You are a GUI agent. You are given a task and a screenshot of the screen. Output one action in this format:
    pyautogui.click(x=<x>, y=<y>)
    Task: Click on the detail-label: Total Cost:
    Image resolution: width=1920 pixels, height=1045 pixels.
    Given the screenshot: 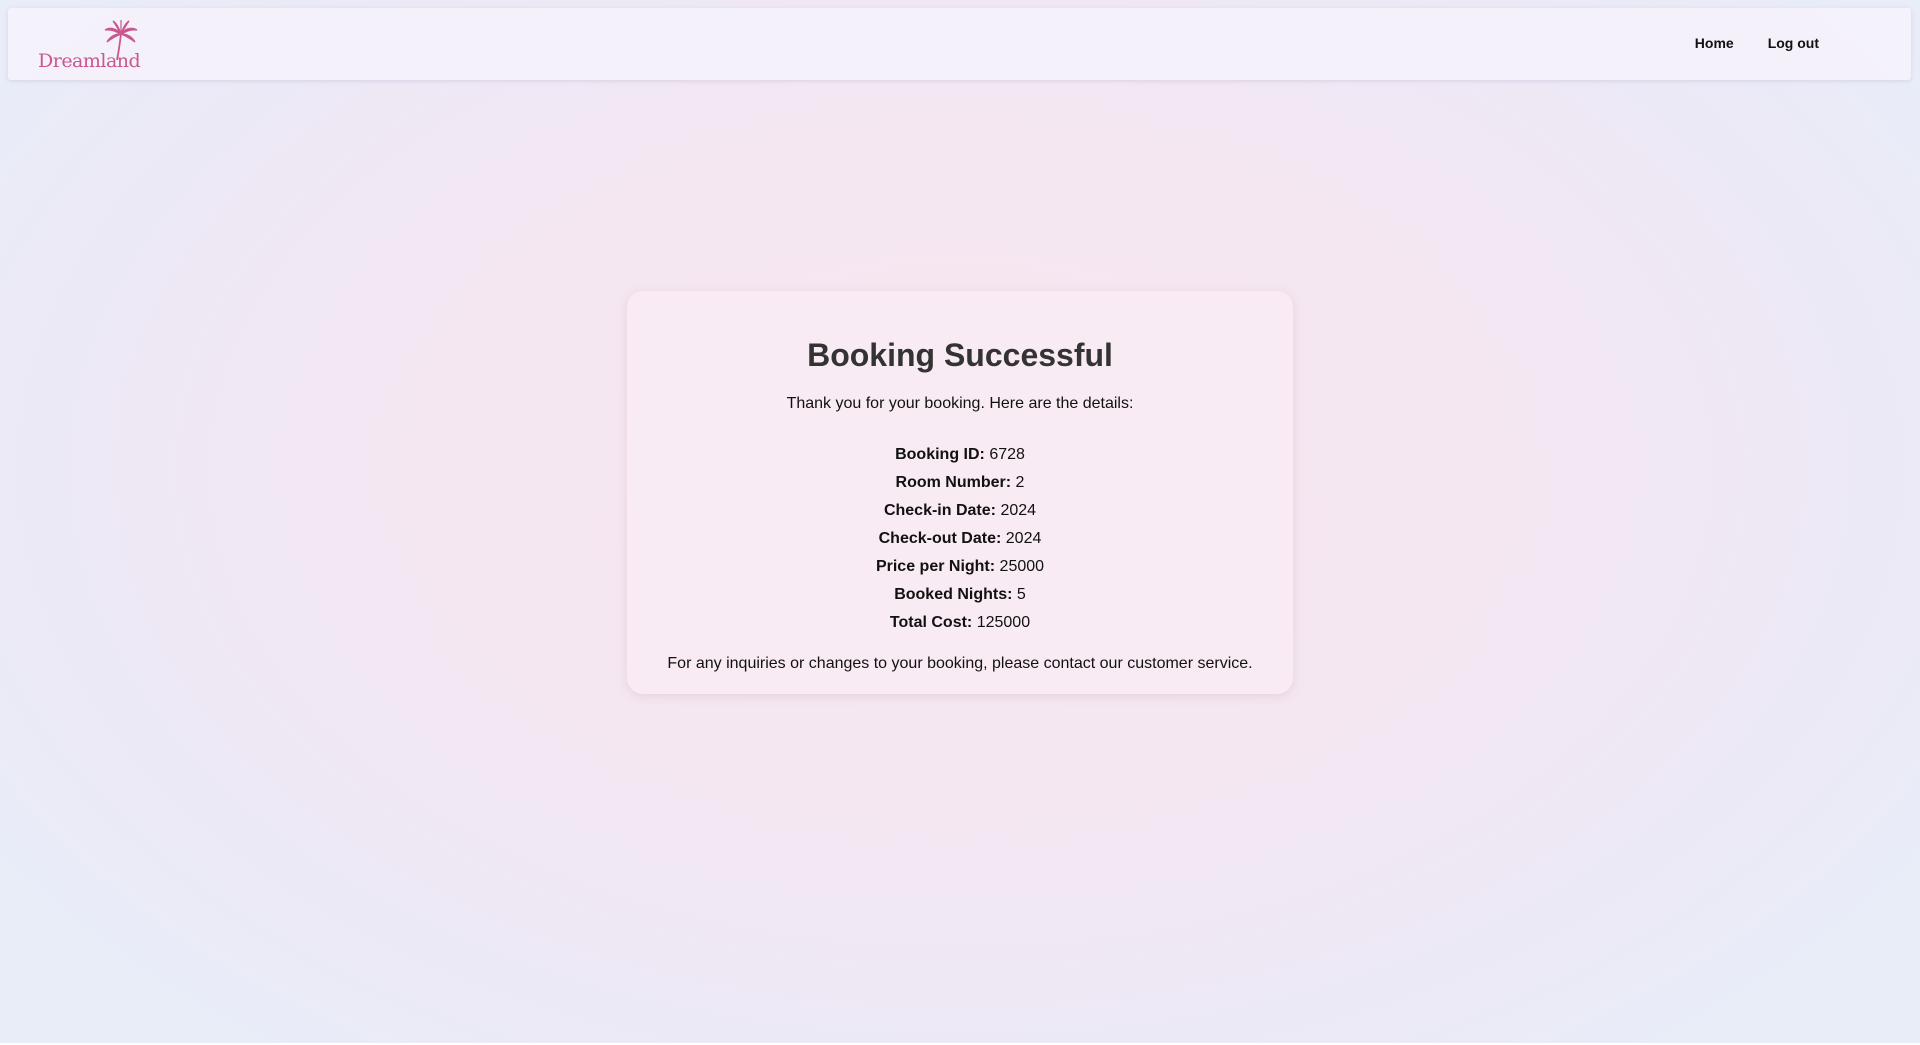 What is the action you would take?
    pyautogui.click(x=931, y=622)
    